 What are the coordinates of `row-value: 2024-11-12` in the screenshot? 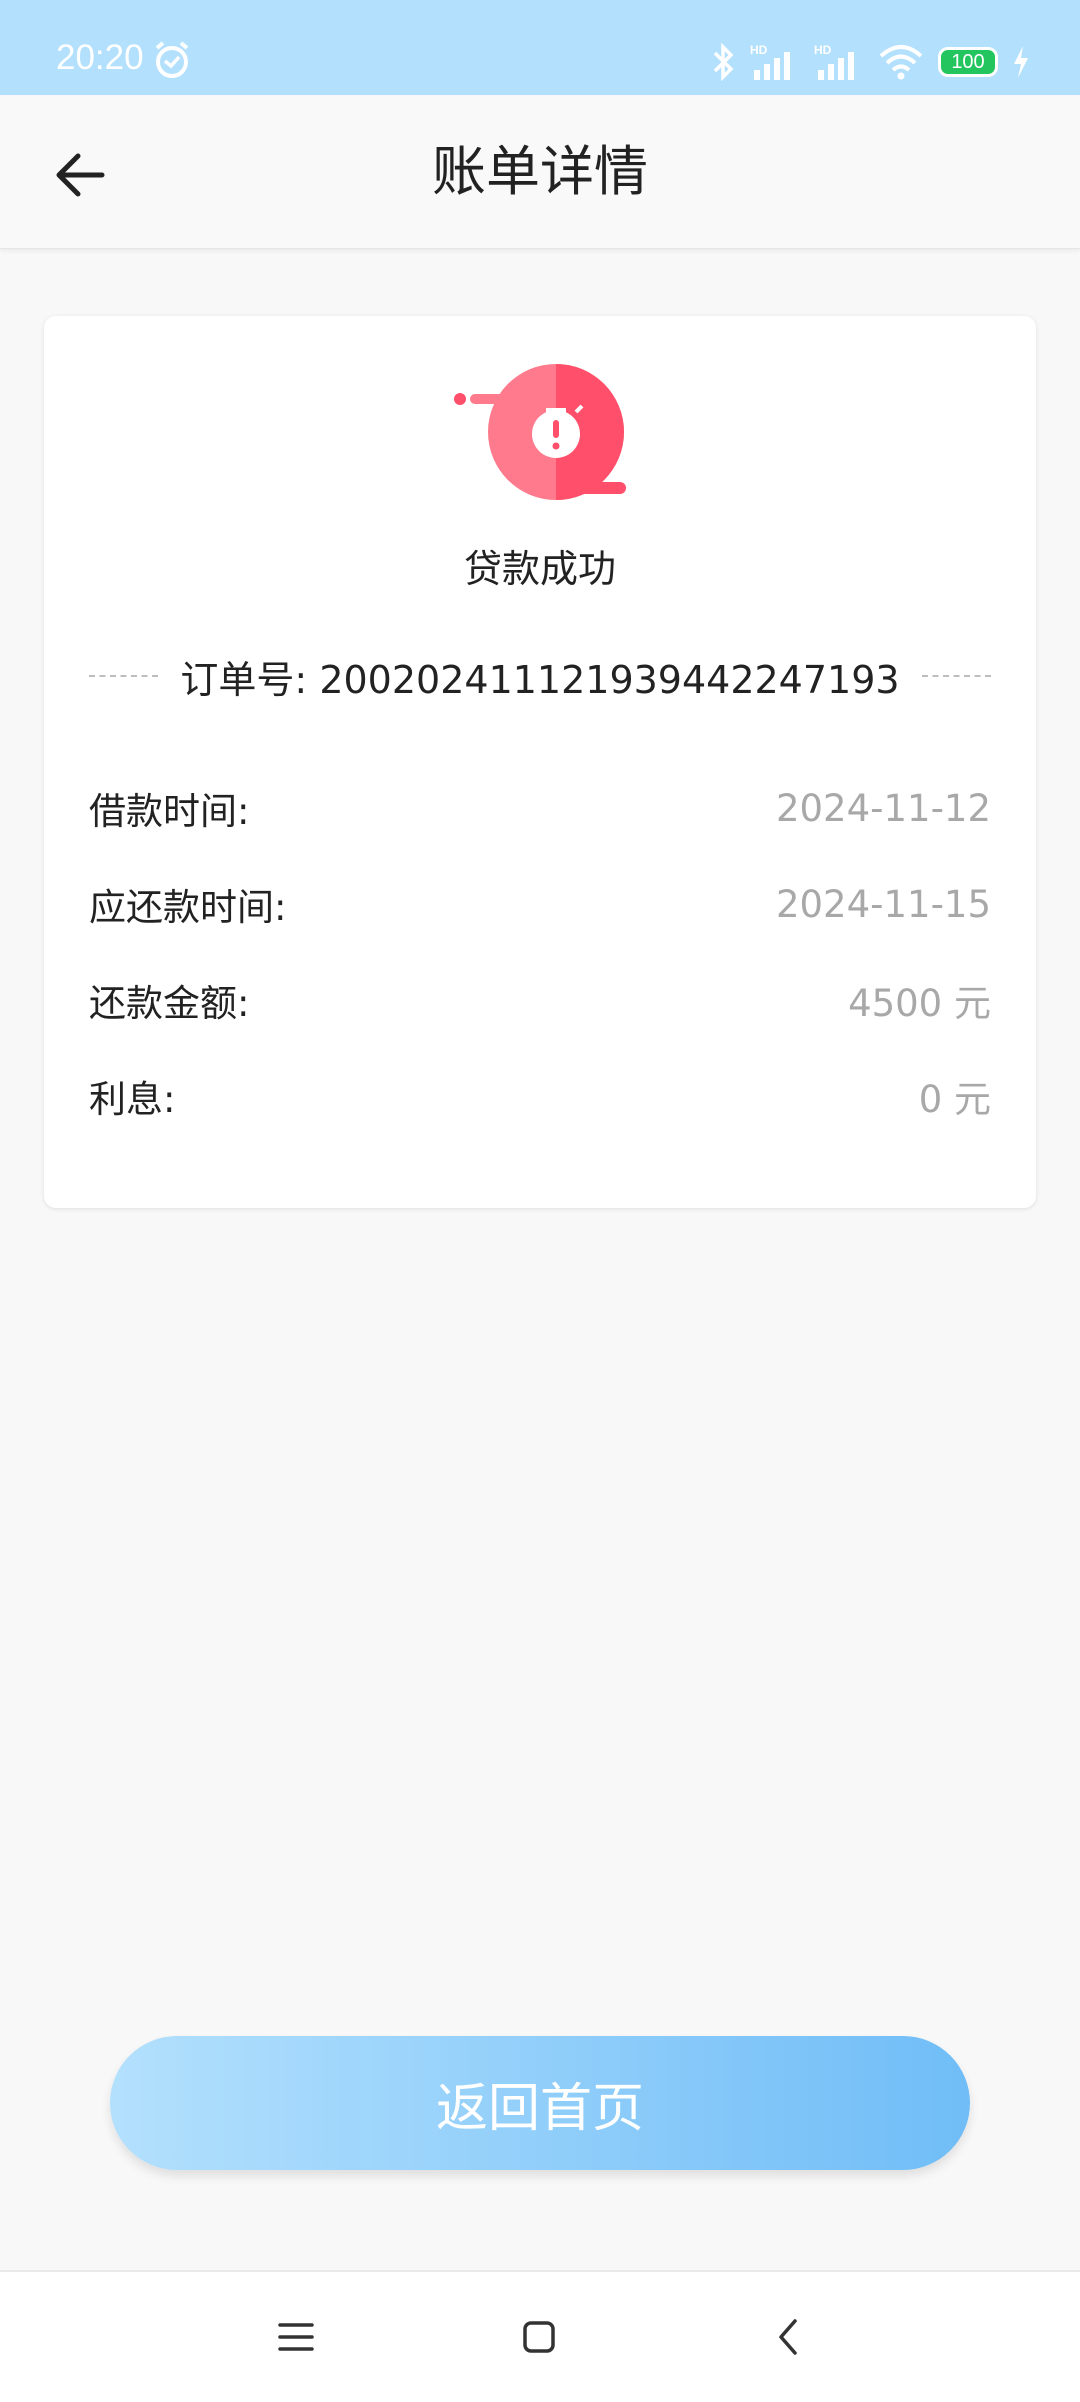 It's located at (883, 808).